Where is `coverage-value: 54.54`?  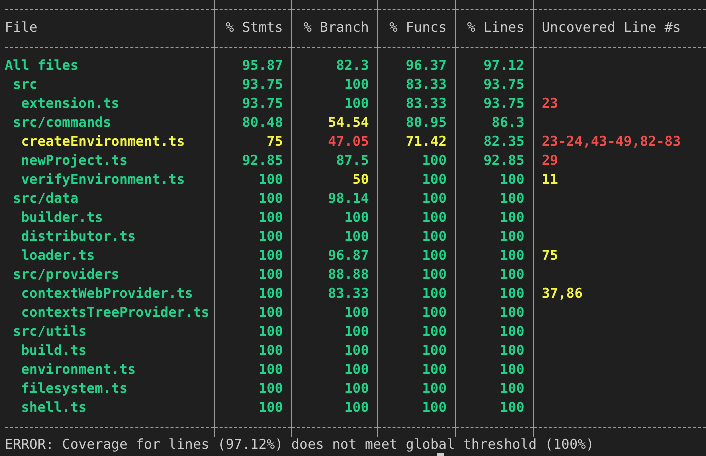
coverage-value: 54.54 is located at coordinates (349, 123).